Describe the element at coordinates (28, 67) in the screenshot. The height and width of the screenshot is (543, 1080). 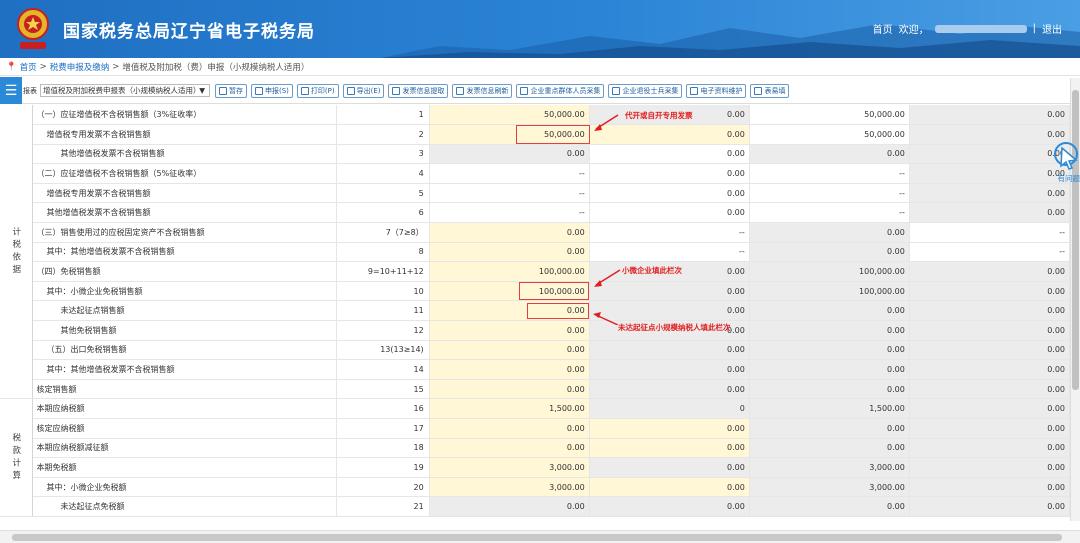
I see `breadcrumb-home: 首页` at that location.